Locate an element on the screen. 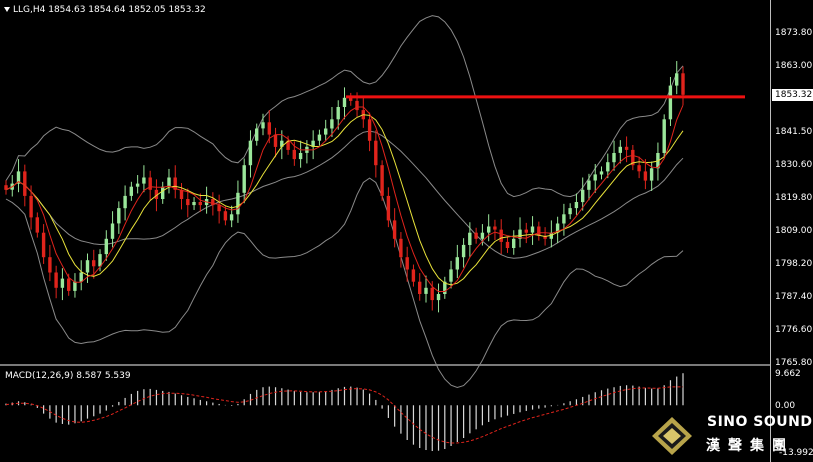  price-tick: 1809.00 is located at coordinates (794, 231).